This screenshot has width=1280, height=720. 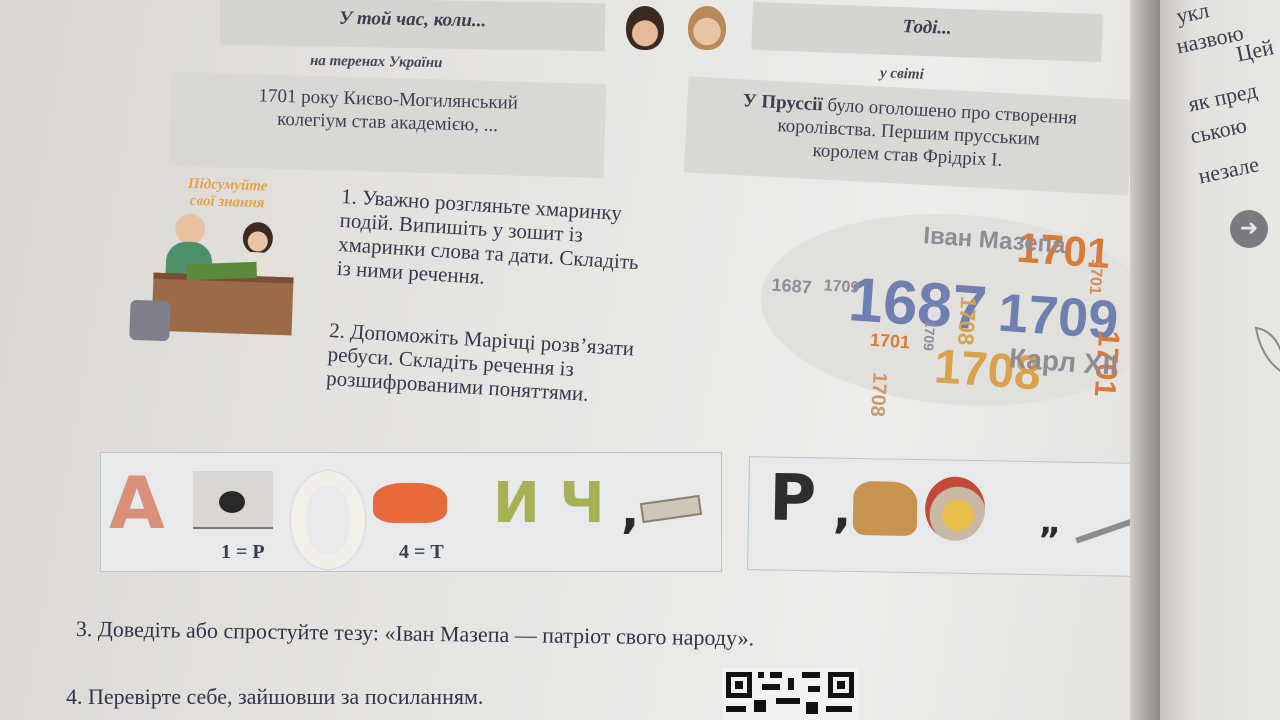 What do you see at coordinates (1229, 170) in the screenshot?
I see `next-page-line: незале` at bounding box center [1229, 170].